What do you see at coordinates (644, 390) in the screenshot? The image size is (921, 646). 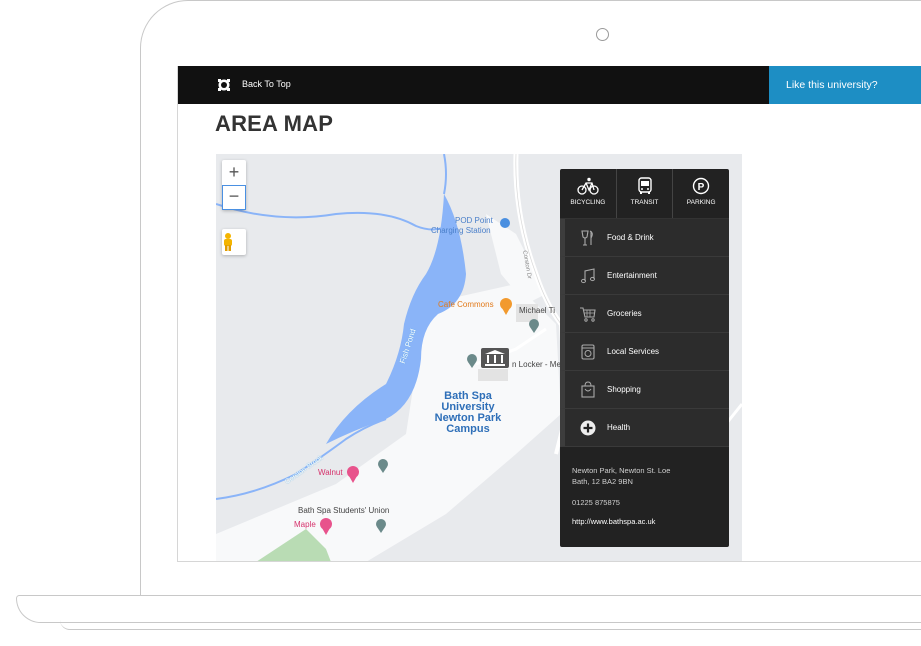 I see `category-shopping: Shopping` at bounding box center [644, 390].